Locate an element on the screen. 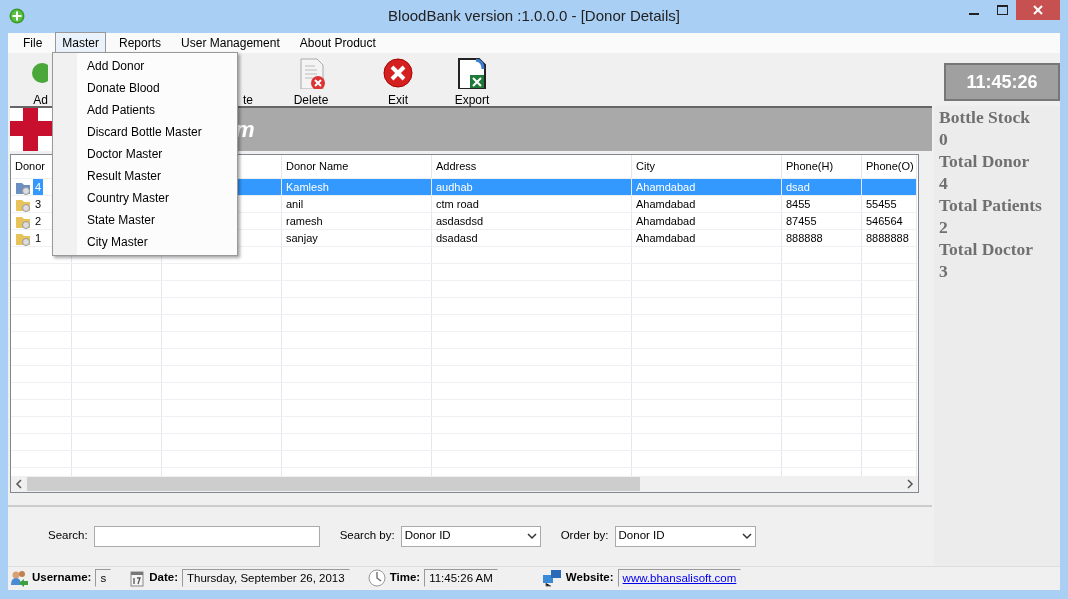 This screenshot has height=599, width=1068. stat-value: 4 is located at coordinates (944, 183).